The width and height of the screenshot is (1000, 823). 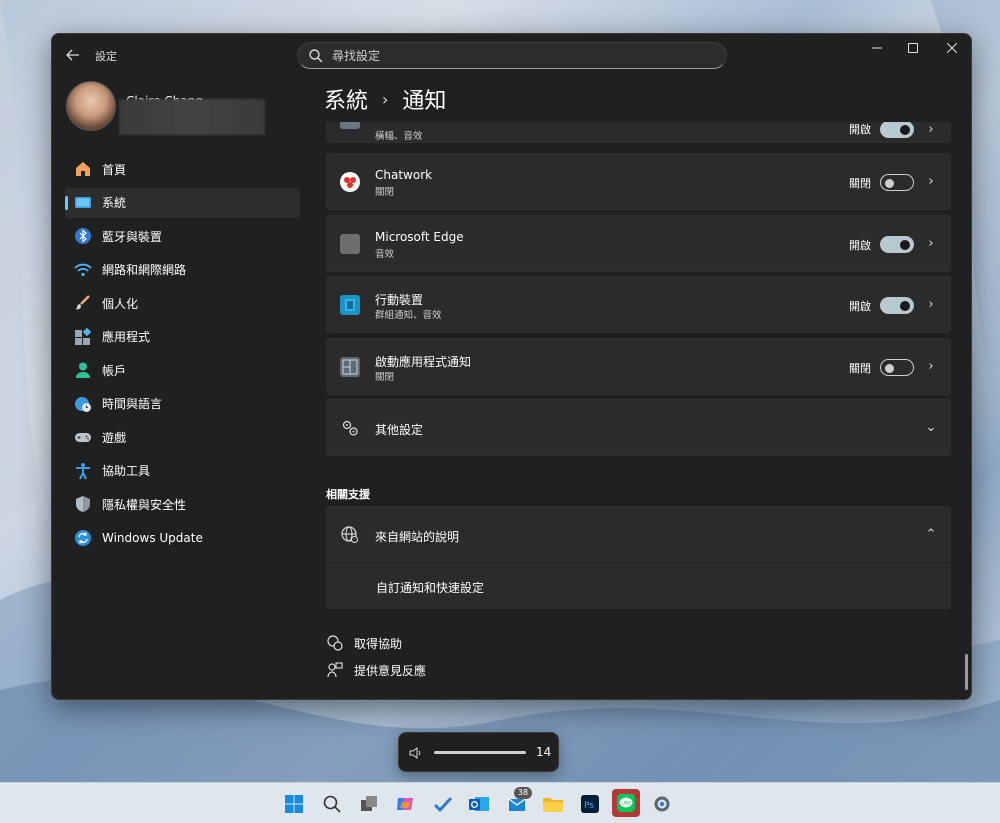 What do you see at coordinates (626, 803) in the screenshot?
I see `line-app-icon: LINE` at bounding box center [626, 803].